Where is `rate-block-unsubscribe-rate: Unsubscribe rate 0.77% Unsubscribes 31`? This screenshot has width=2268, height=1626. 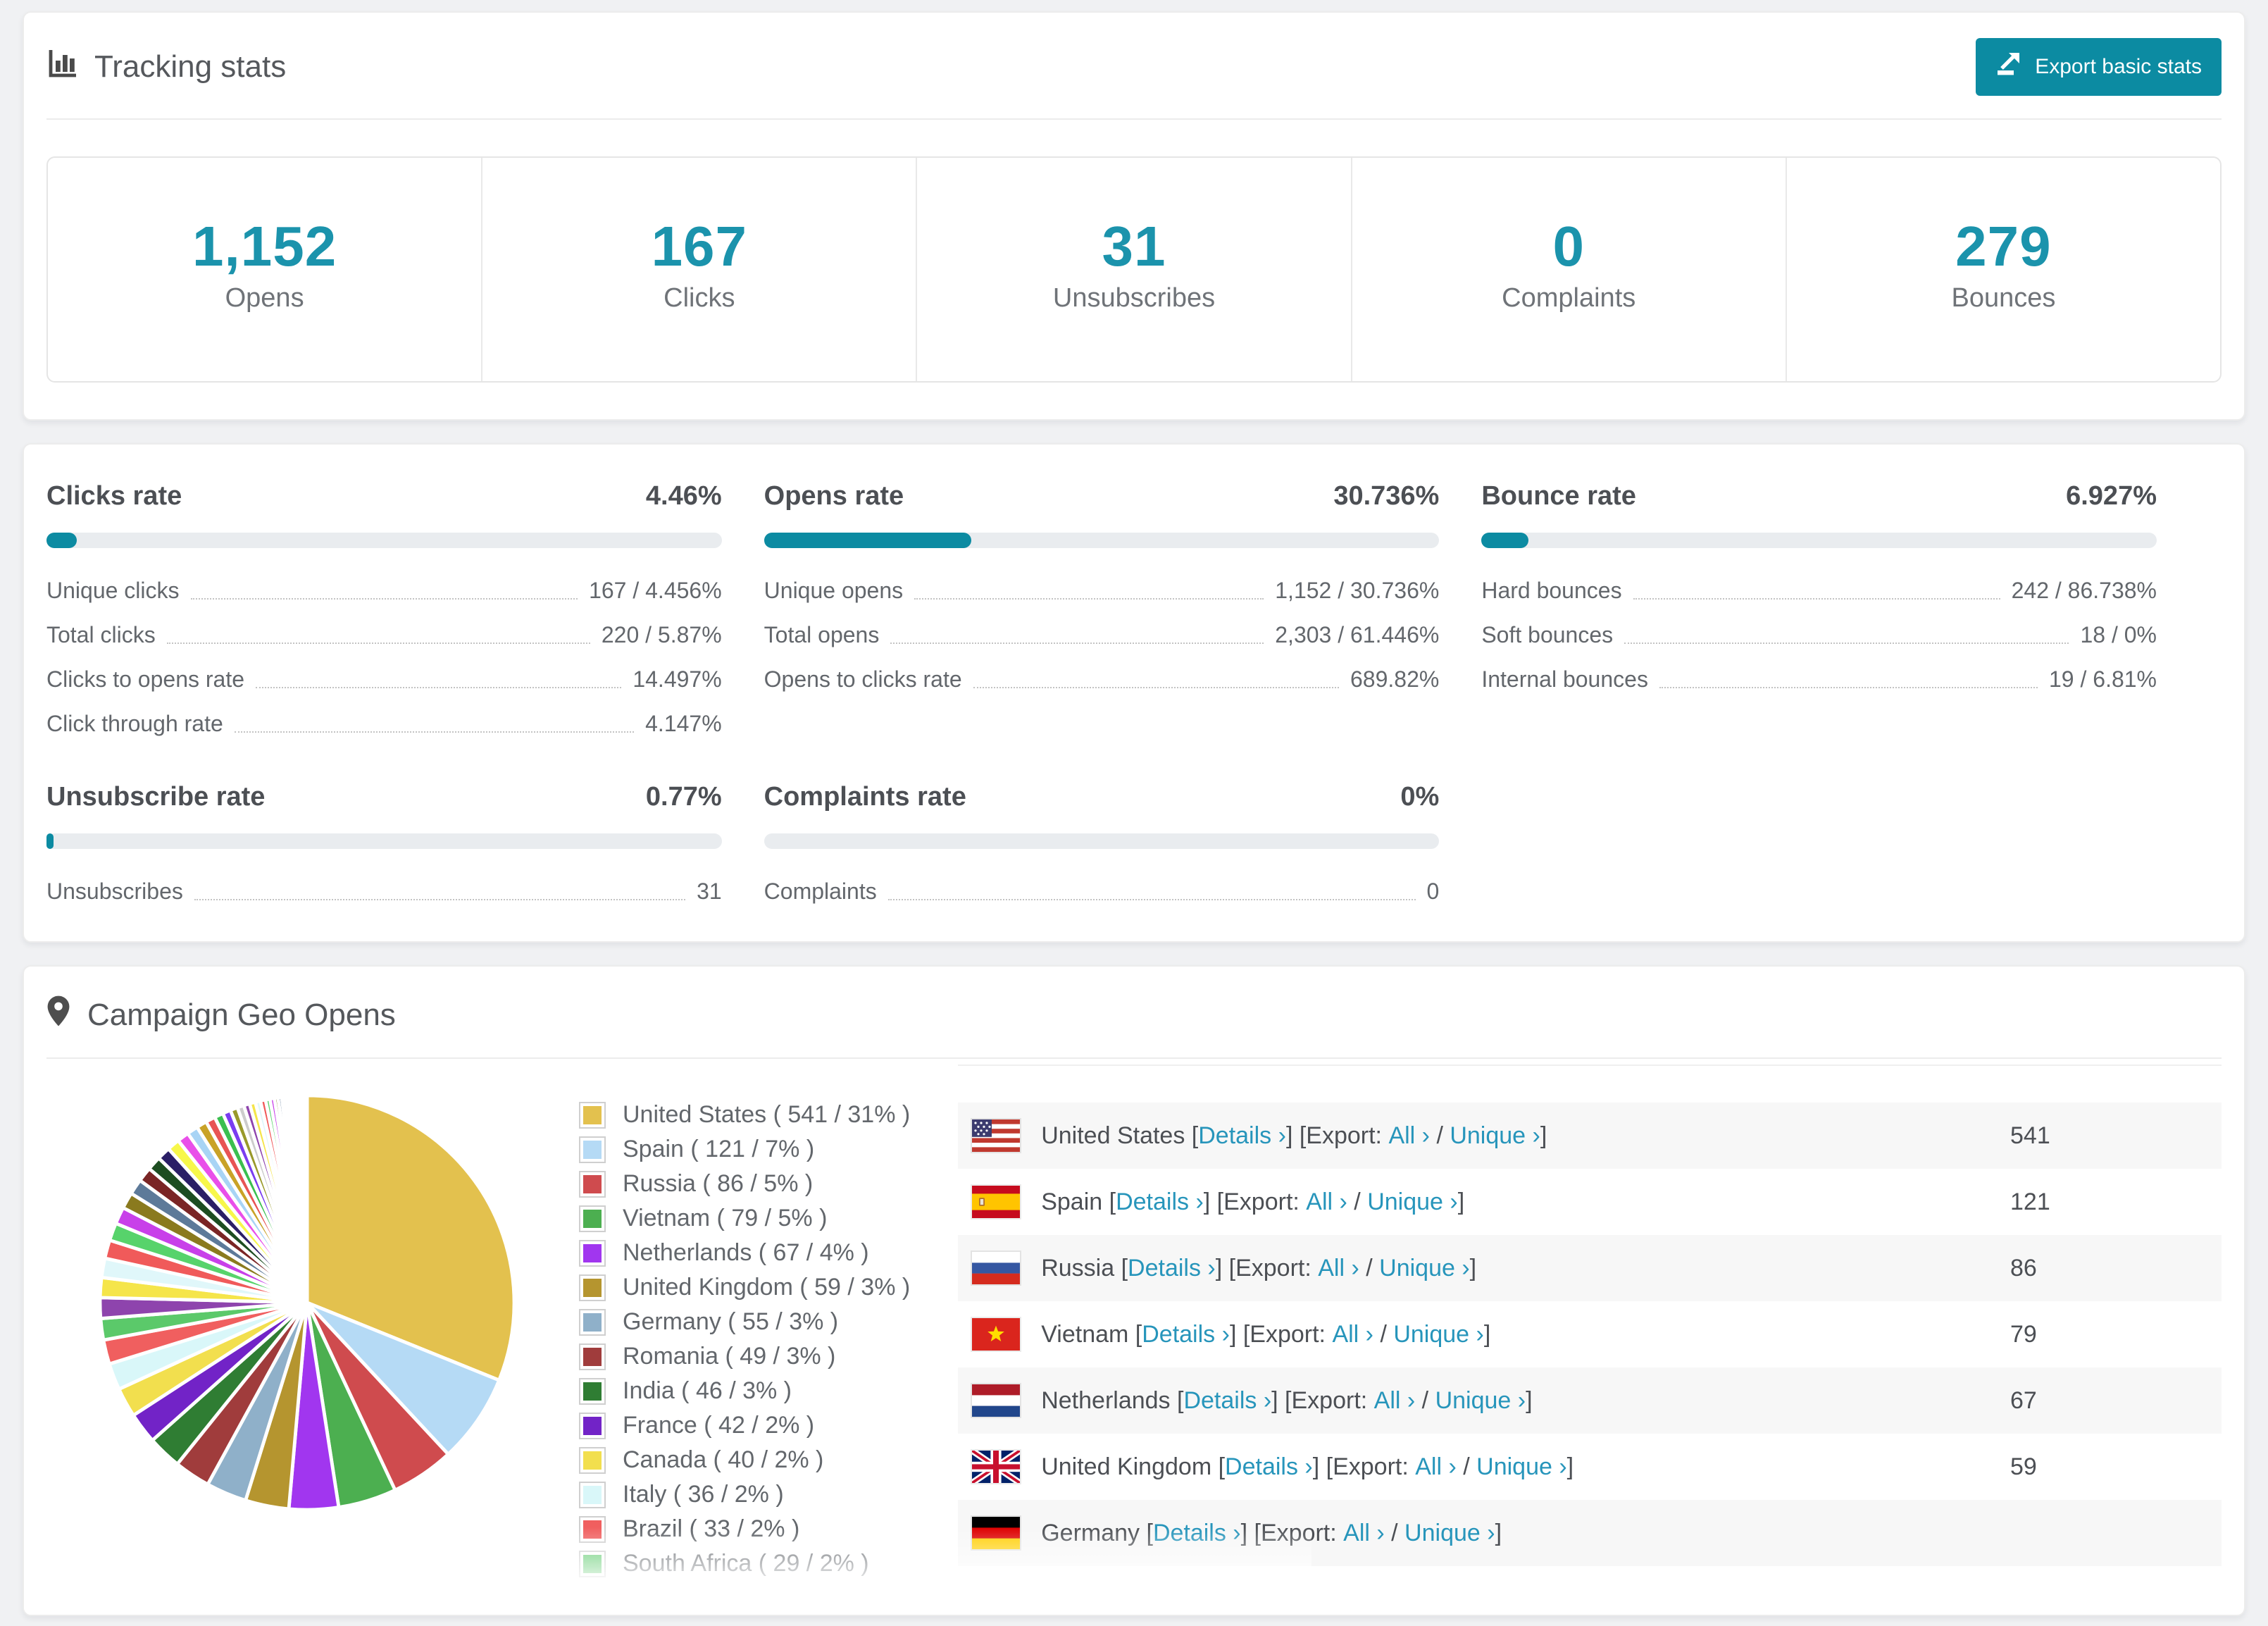
rate-block-unsubscribe-rate: Unsubscribe rate 0.77% Unsubscribes 31 is located at coordinates (384, 844).